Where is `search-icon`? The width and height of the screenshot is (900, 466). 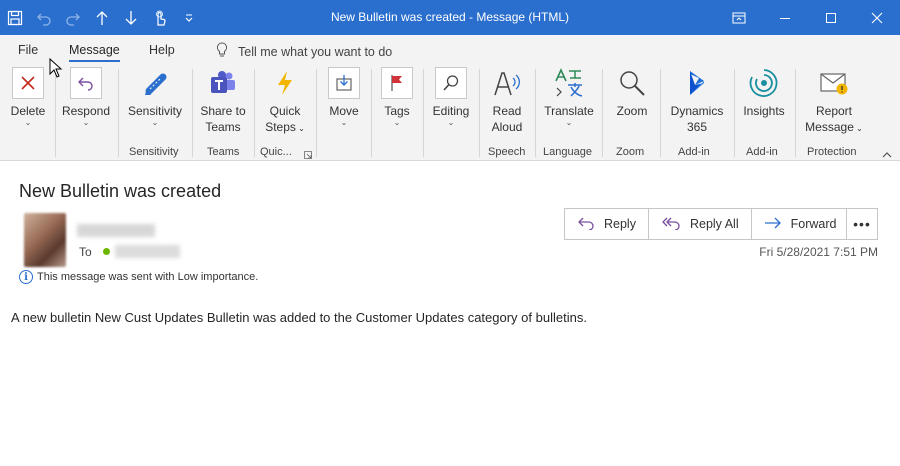 search-icon is located at coordinates (451, 83).